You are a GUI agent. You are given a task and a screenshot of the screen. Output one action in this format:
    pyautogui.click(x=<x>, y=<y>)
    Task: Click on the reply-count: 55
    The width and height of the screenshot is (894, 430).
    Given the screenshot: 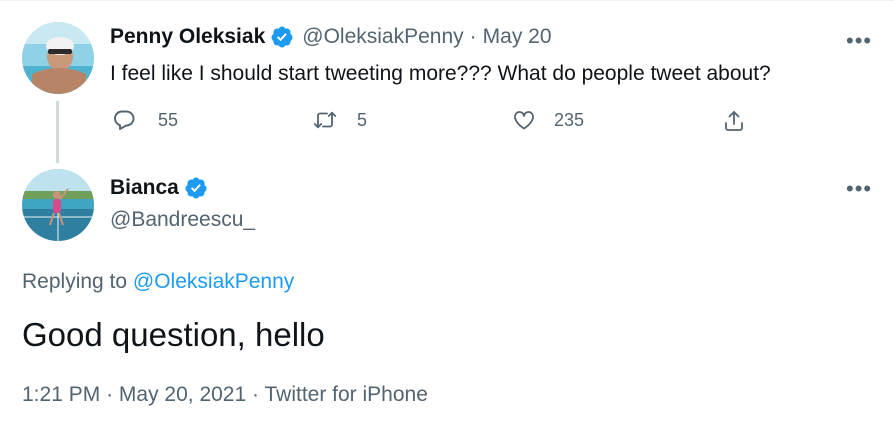 What is the action you would take?
    pyautogui.click(x=168, y=119)
    